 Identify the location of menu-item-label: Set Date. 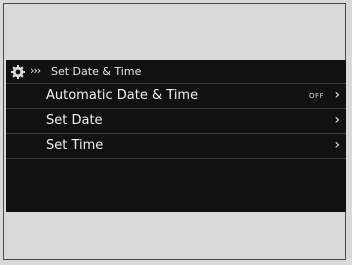
(74, 120).